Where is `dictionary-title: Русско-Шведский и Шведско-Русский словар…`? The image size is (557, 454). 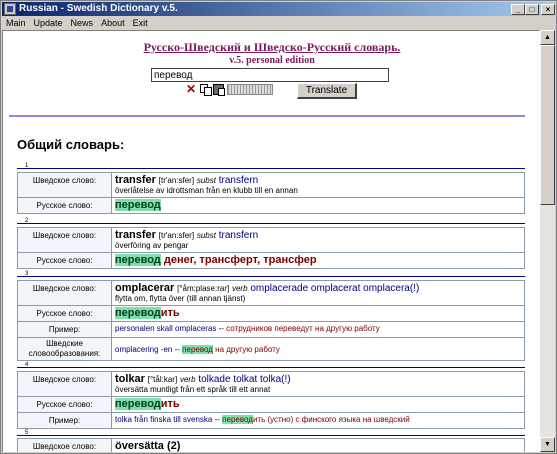
dictionary-title: Русско-Шведский и Шведско-Русский словар… is located at coordinates (272, 47).